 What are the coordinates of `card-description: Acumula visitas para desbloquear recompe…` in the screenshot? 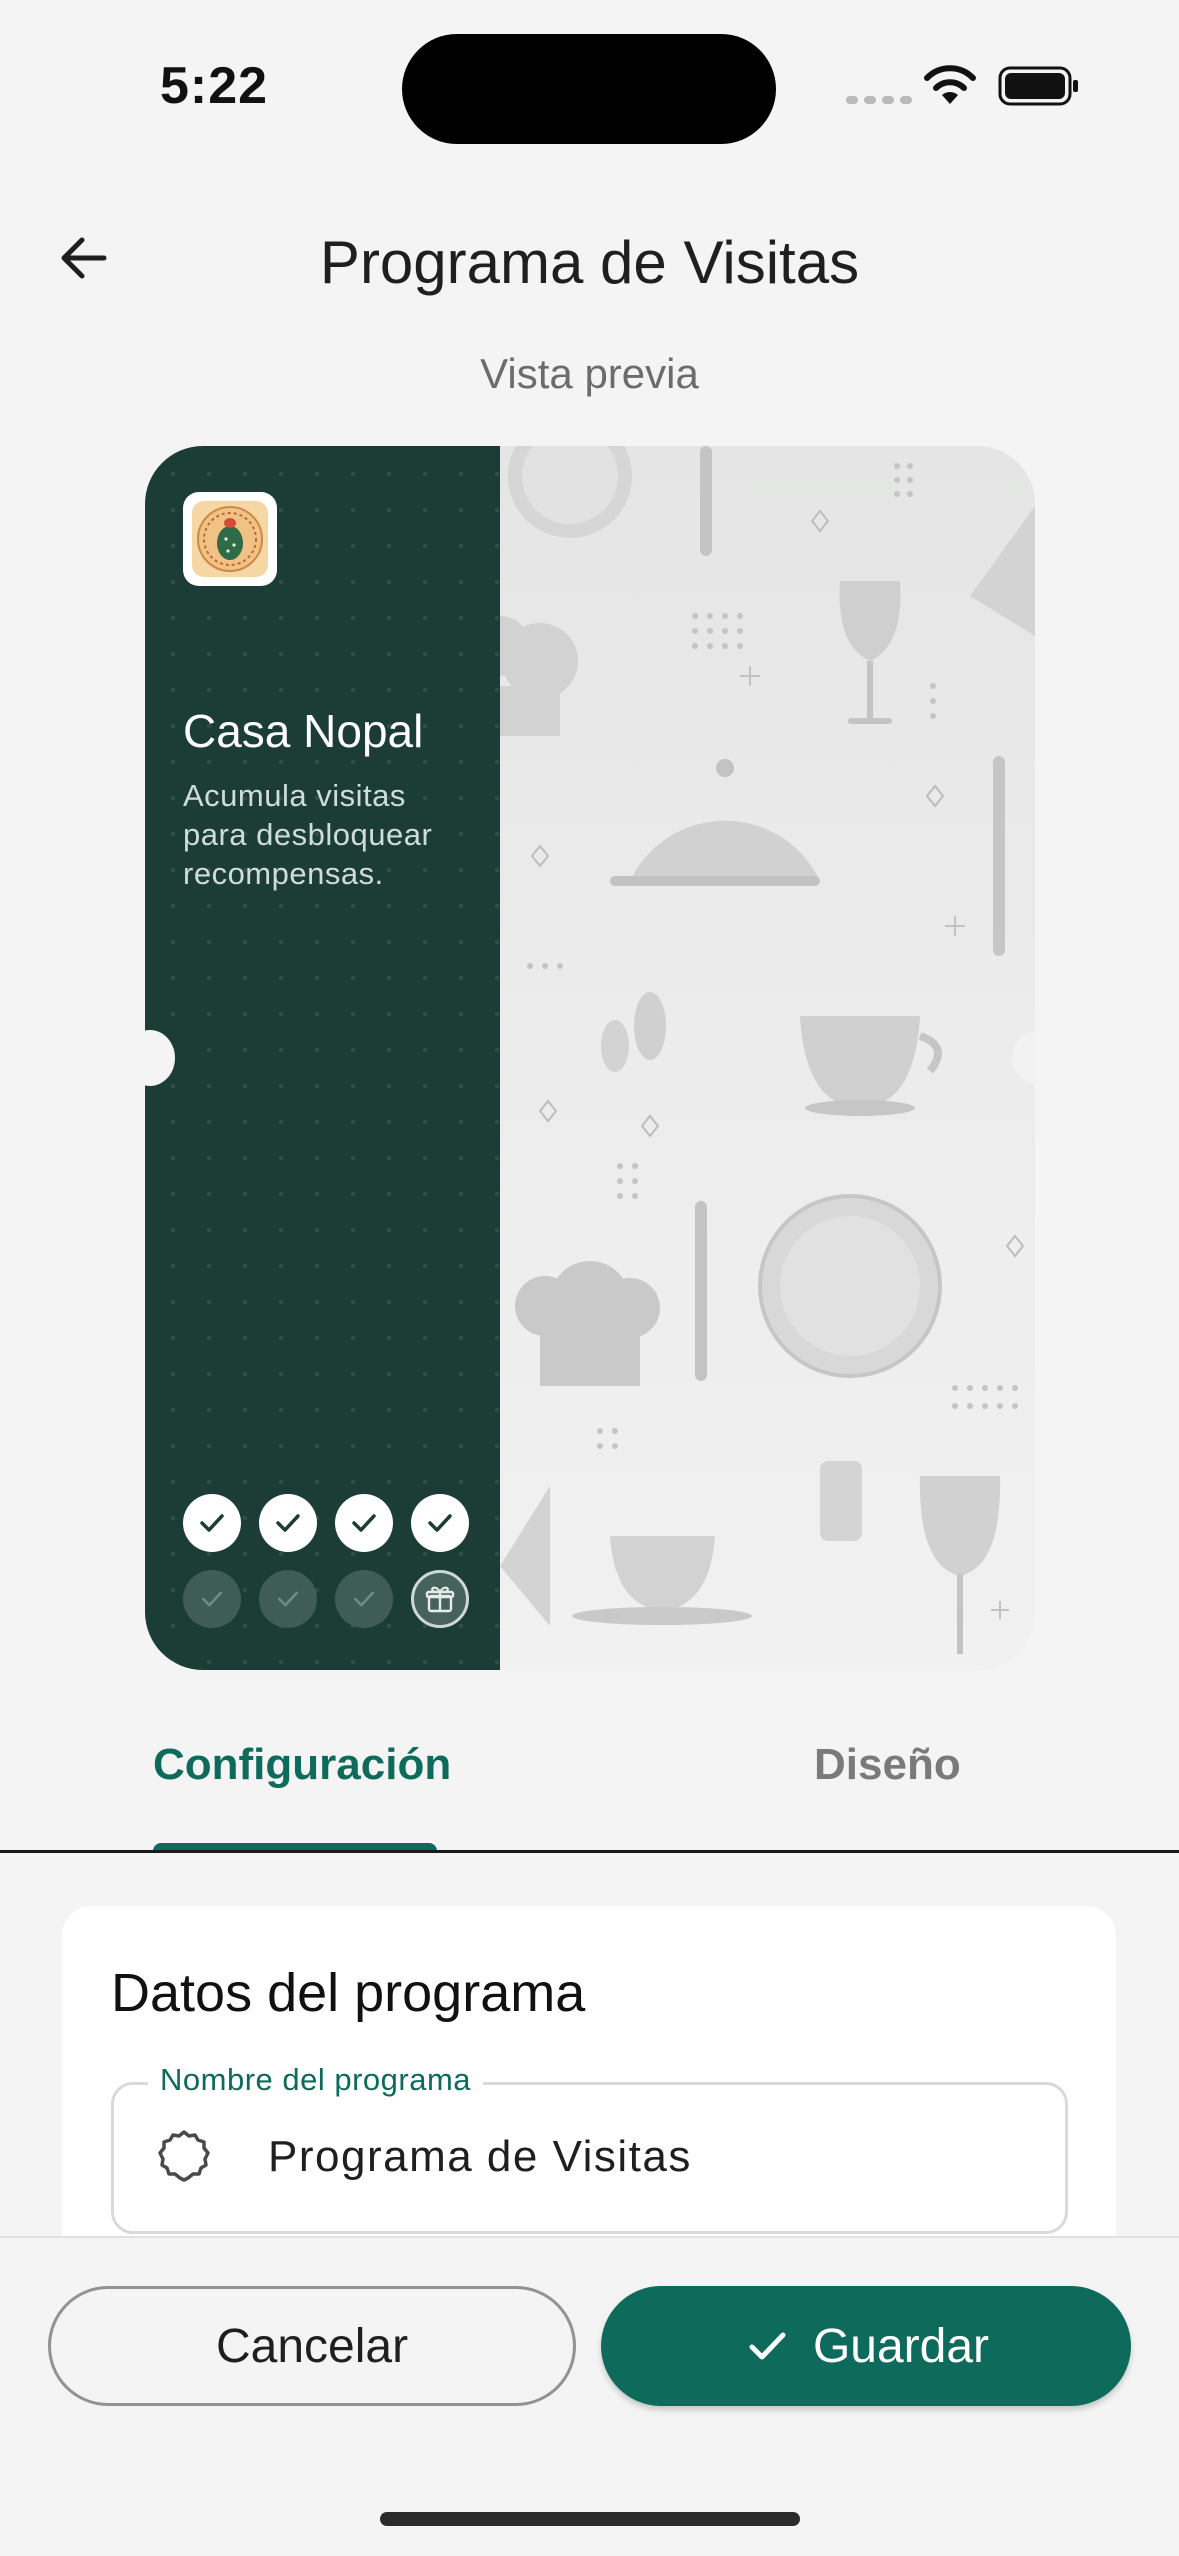 It's located at (308, 834).